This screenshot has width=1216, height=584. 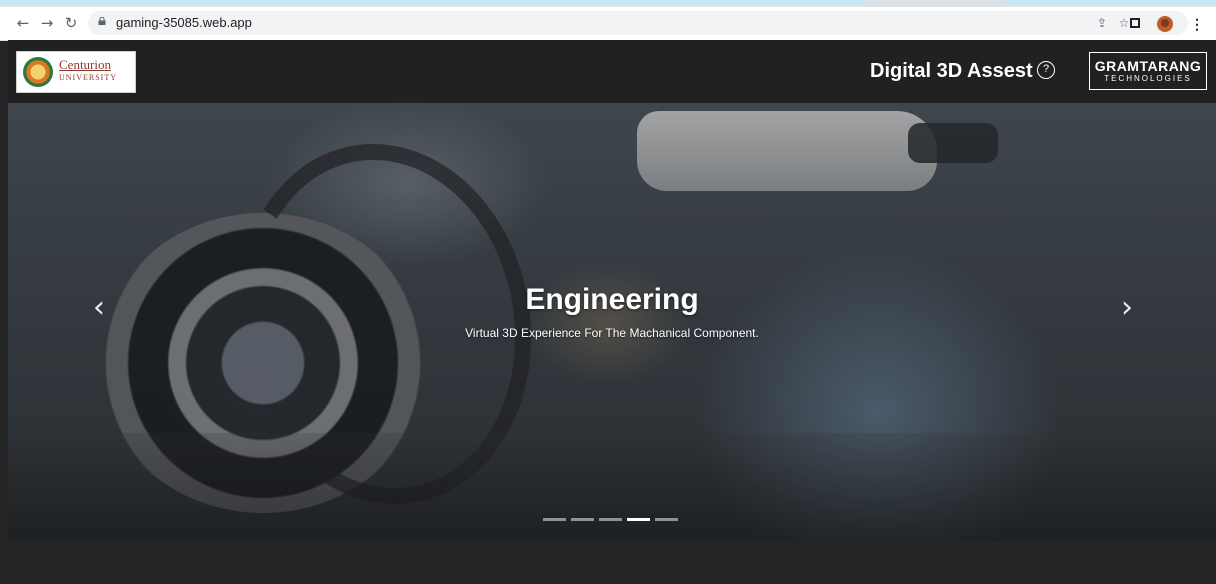 I want to click on carousel-indicators, so click(x=610, y=520).